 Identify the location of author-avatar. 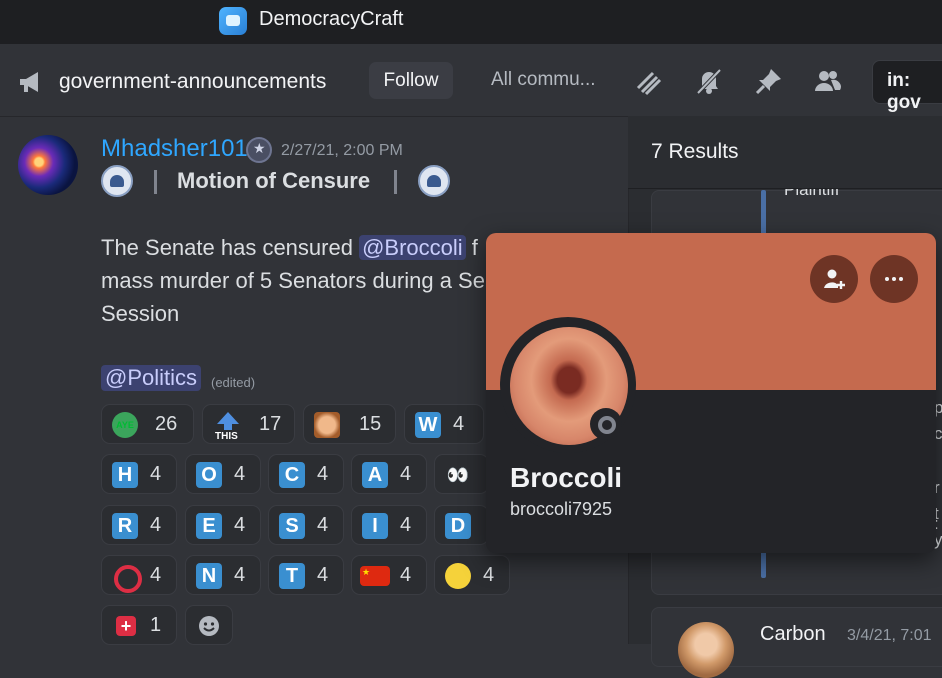
(48, 165).